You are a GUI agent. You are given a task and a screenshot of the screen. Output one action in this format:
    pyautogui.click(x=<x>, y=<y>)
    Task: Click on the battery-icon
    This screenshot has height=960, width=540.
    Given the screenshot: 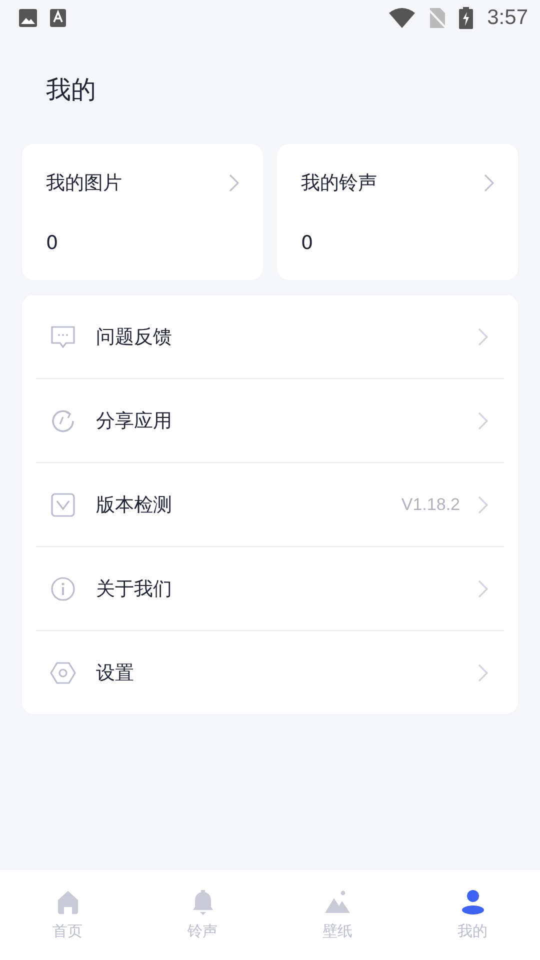 What is the action you would take?
    pyautogui.click(x=466, y=18)
    